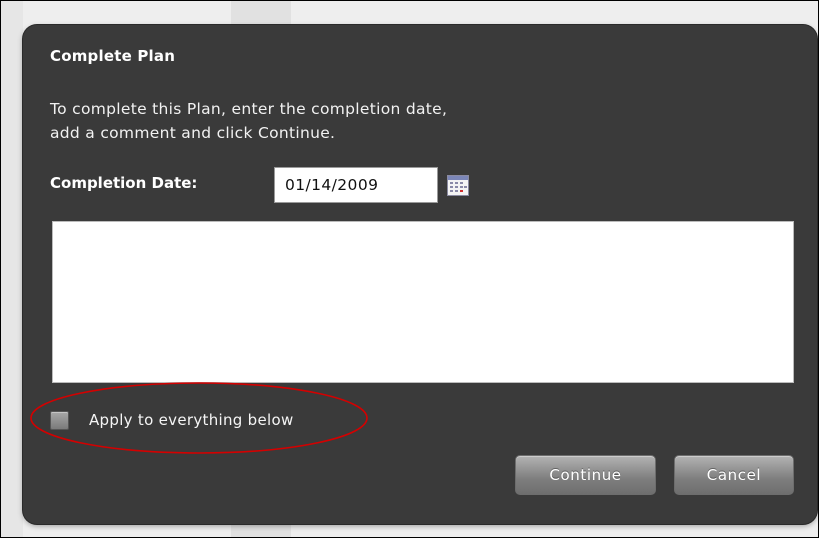  Describe the element at coordinates (458, 185) in the screenshot. I see `calendar-icon` at that location.